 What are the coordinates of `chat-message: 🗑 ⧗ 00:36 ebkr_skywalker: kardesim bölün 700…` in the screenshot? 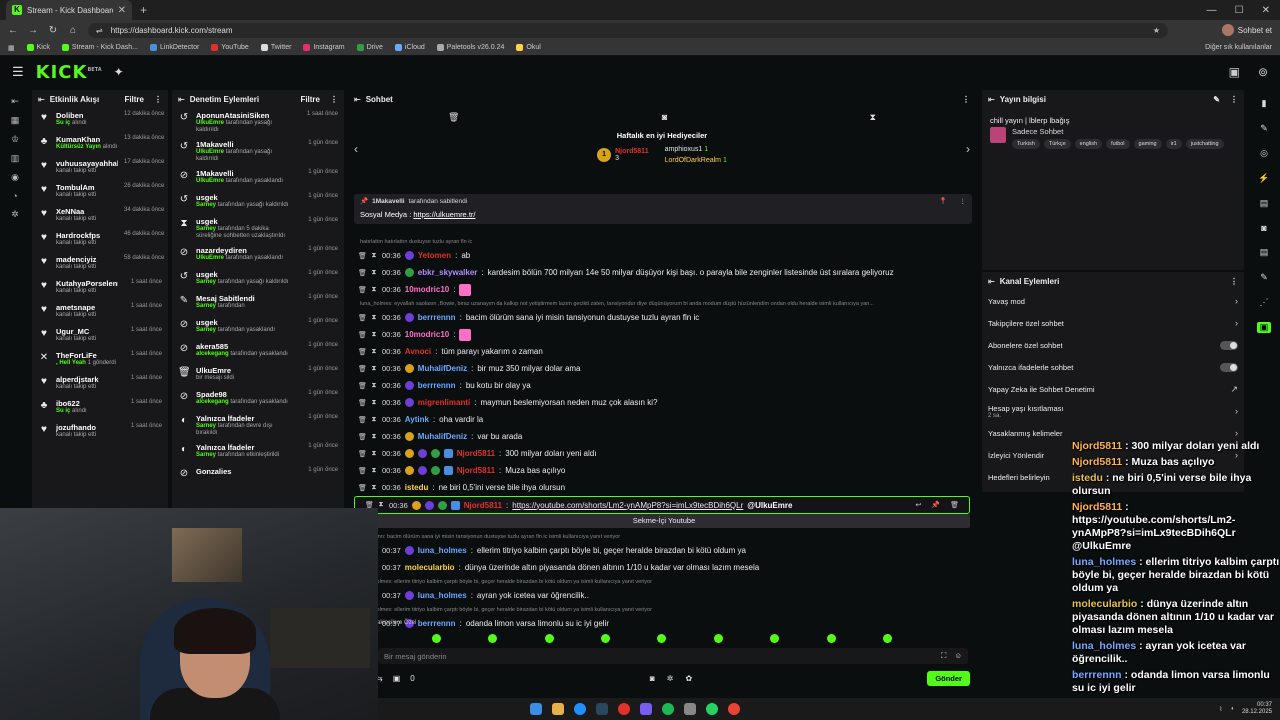 It's located at (662, 272).